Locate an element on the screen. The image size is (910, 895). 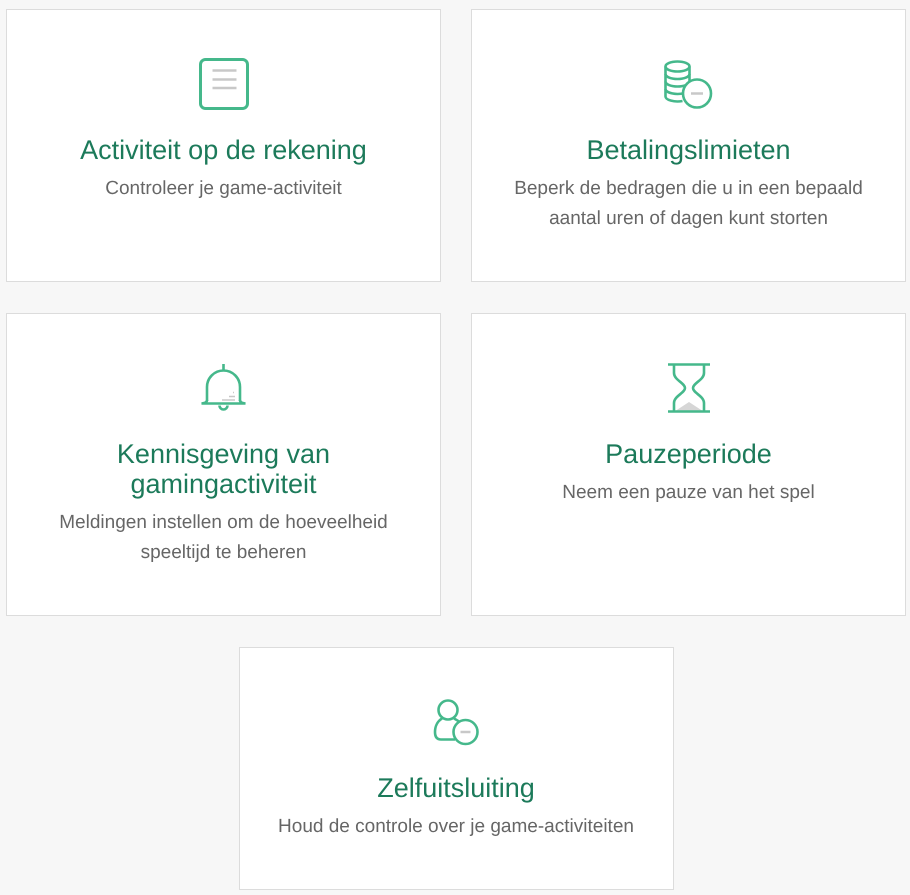
card-description: Meldingen instellen om de hoeveelheid speeltijd te beheren is located at coordinates (223, 538).